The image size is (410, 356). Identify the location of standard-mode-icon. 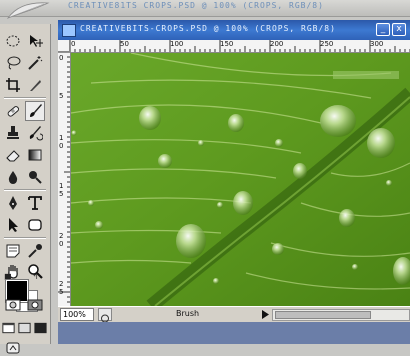
(13, 305).